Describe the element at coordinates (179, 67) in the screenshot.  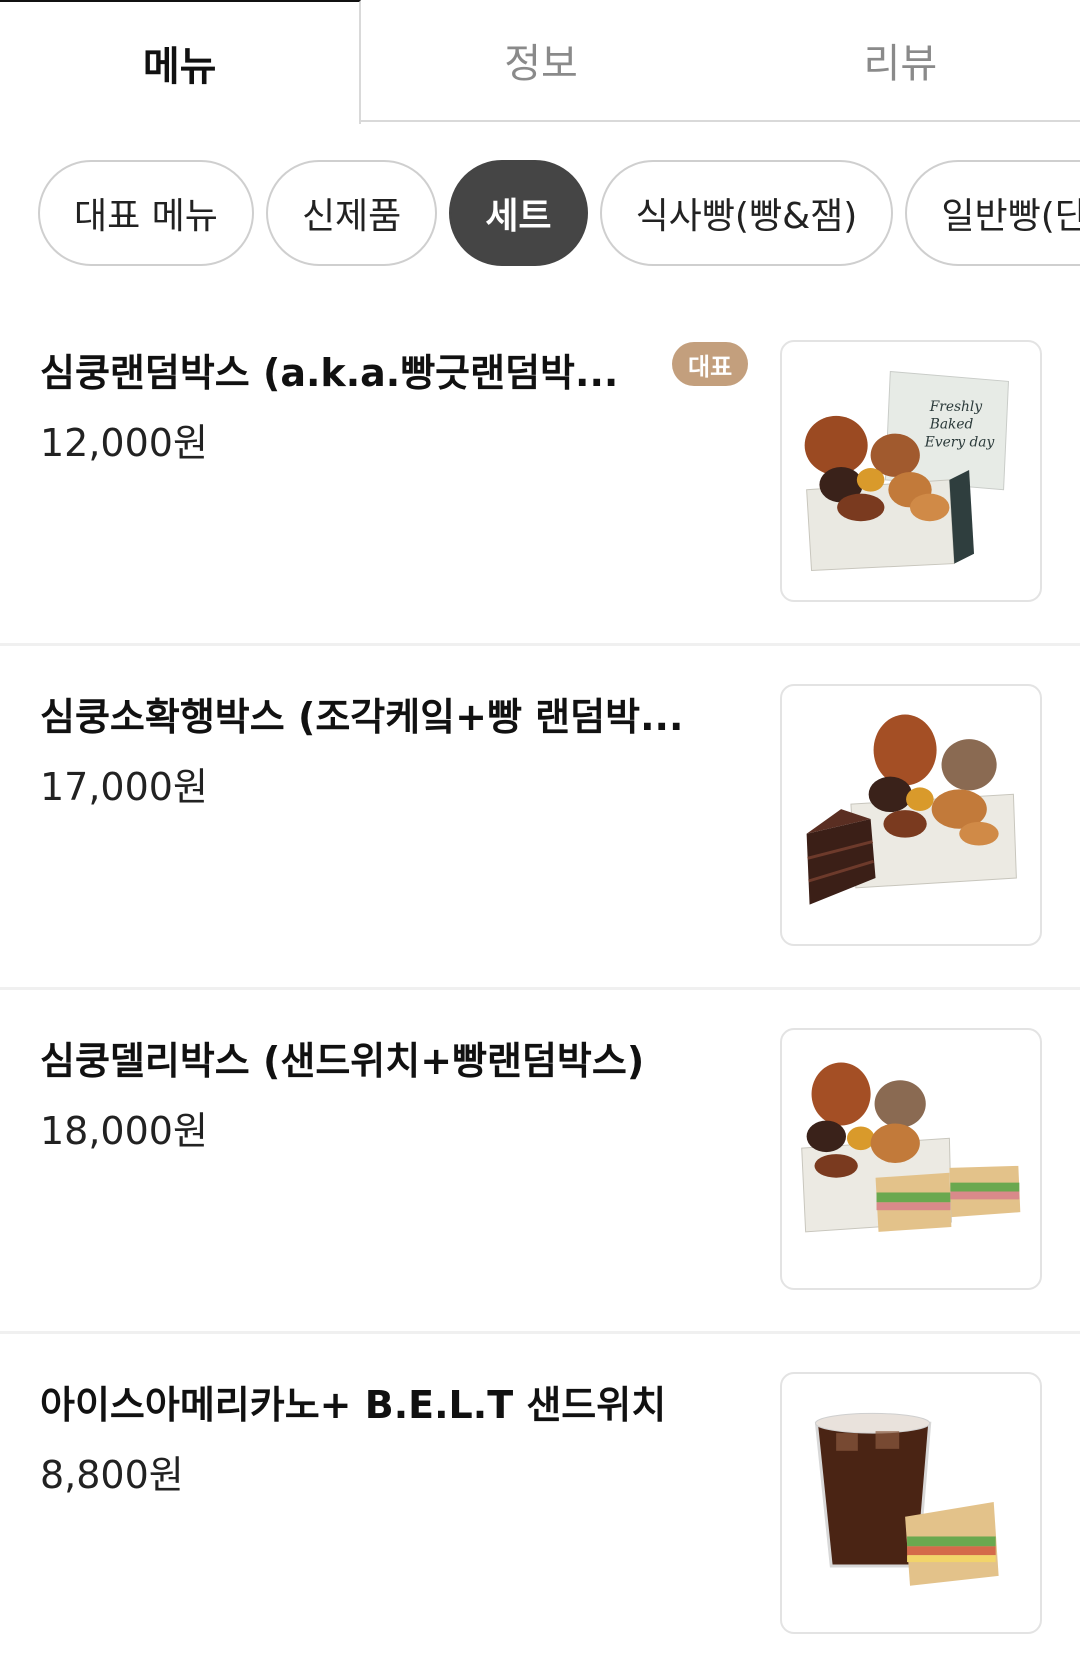
I see `tab-menu-label: 메뉴` at that location.